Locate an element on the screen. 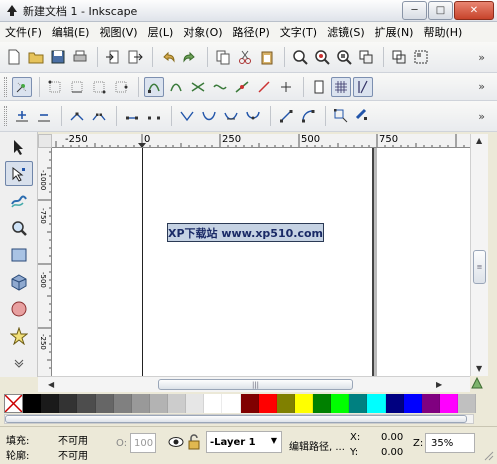 The image size is (497, 464). join-nodes-button is located at coordinates (77, 116).